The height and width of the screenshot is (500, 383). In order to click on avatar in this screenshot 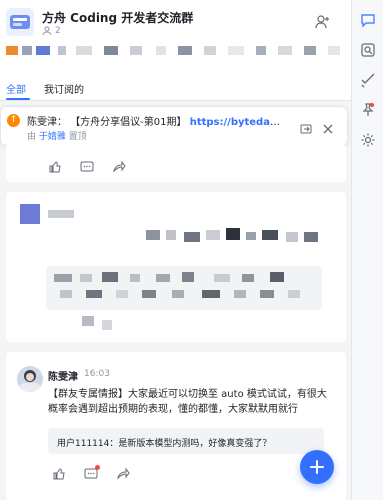, I will do `click(30, 379)`.